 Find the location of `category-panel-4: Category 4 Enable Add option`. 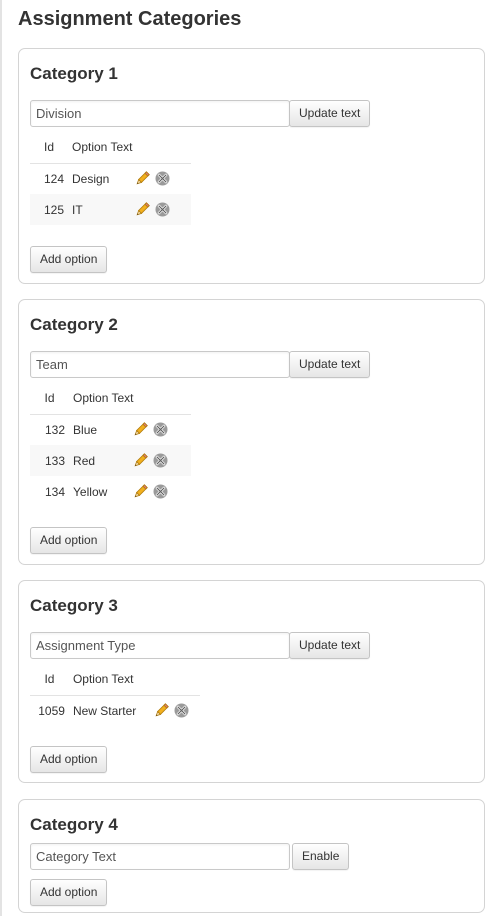

category-panel-4: Category 4 Enable Add option is located at coordinates (251, 856).